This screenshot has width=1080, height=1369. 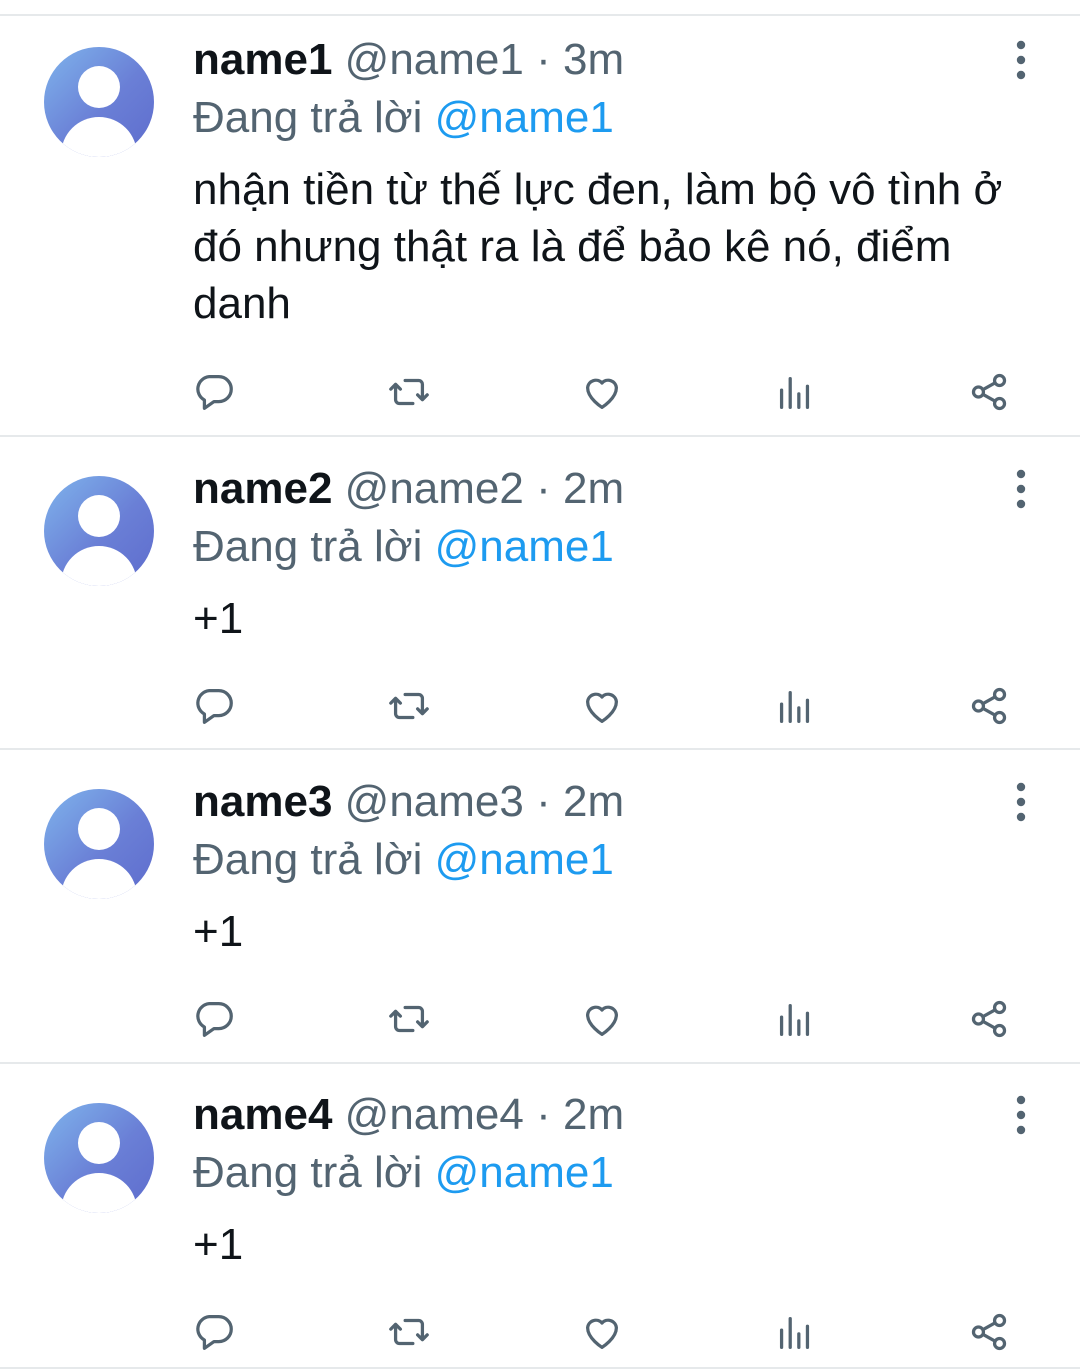 What do you see at coordinates (434, 801) in the screenshot?
I see `user-handle: @name3` at bounding box center [434, 801].